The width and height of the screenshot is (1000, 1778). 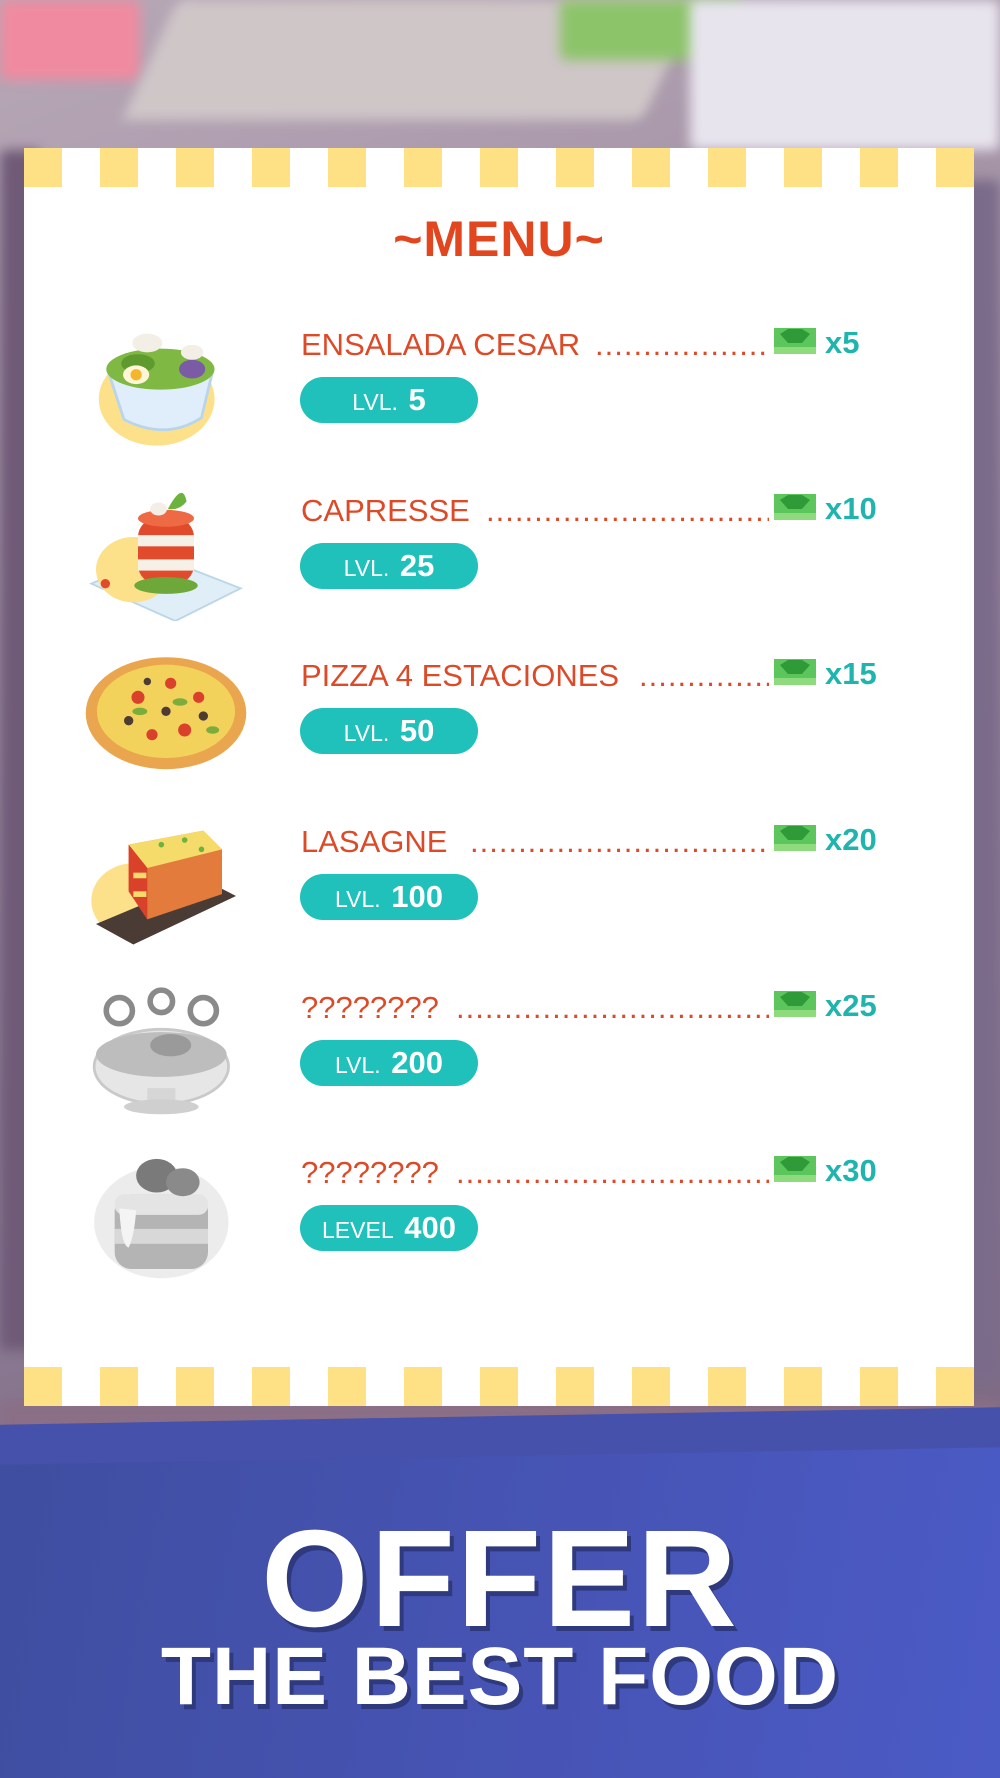 I want to click on level-badge-number: 50, so click(x=413, y=730).